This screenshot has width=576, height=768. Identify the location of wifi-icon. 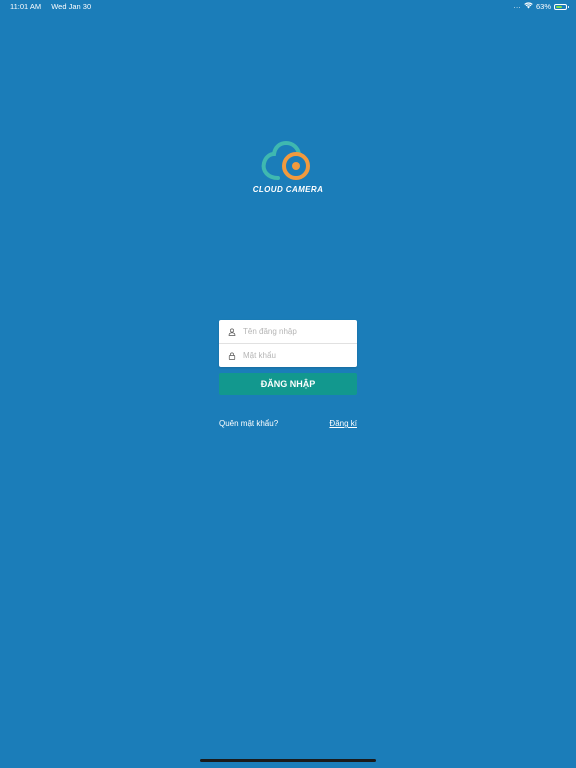
(528, 7).